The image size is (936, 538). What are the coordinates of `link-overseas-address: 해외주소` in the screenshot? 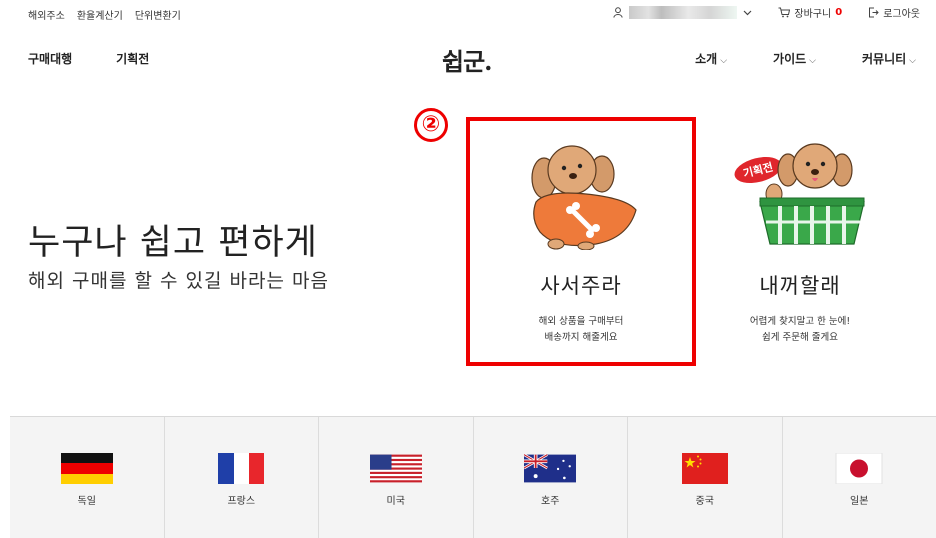 It's located at (46, 14).